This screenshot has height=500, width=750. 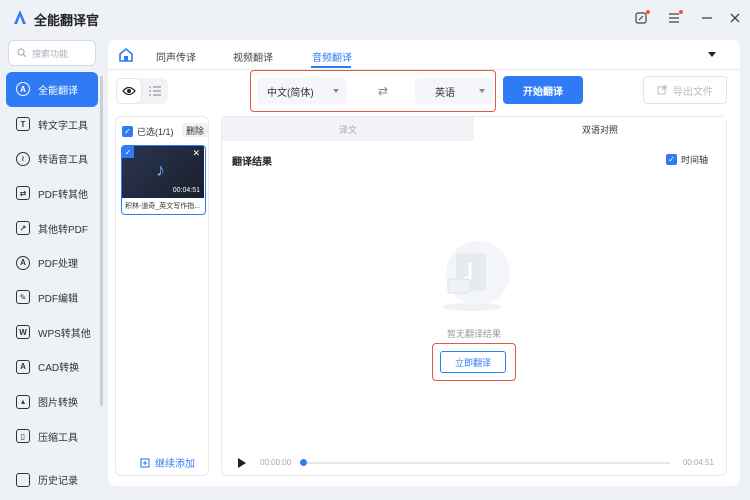 I want to click on cad-icon: A, so click(x=23, y=366).